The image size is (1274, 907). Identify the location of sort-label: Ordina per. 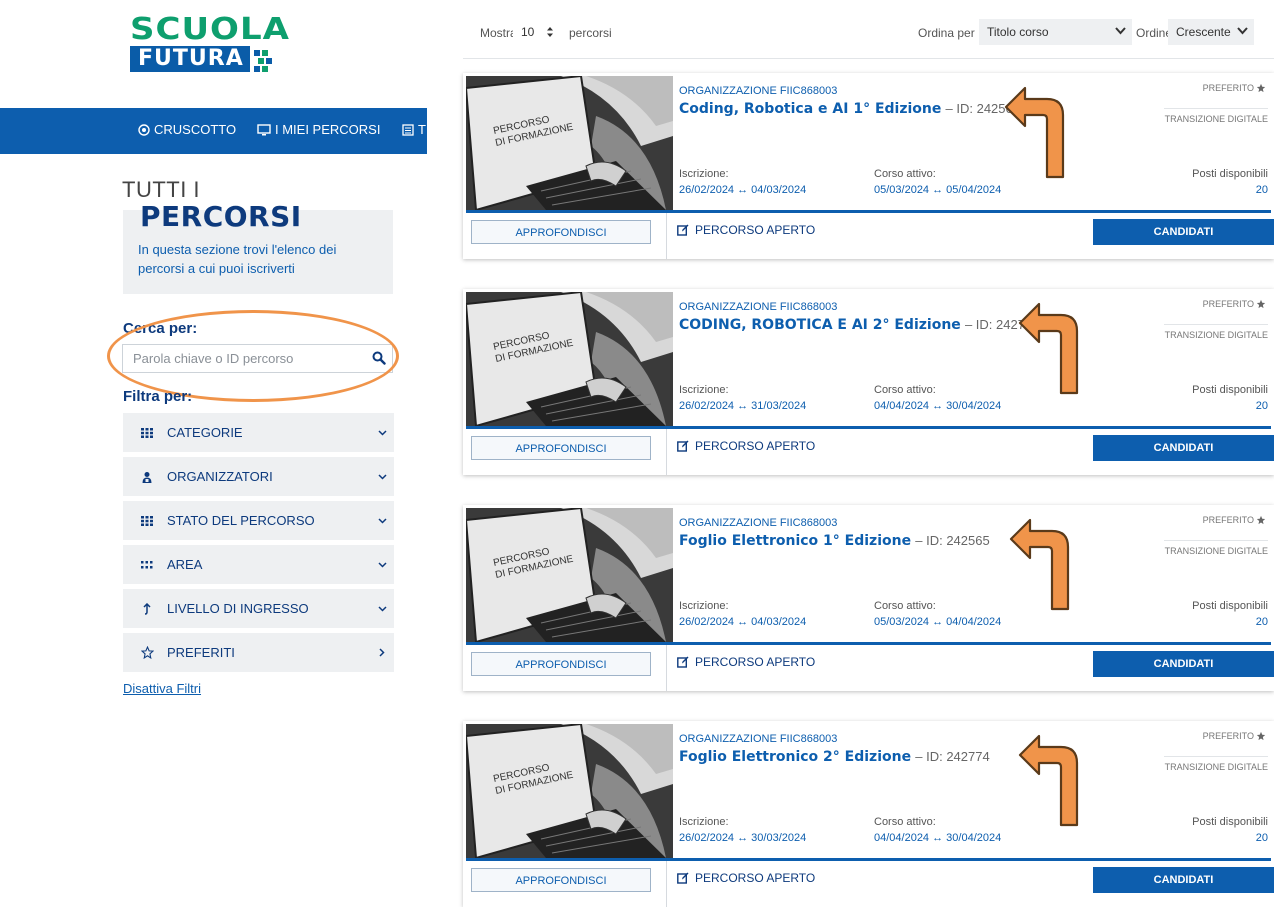
(946, 33).